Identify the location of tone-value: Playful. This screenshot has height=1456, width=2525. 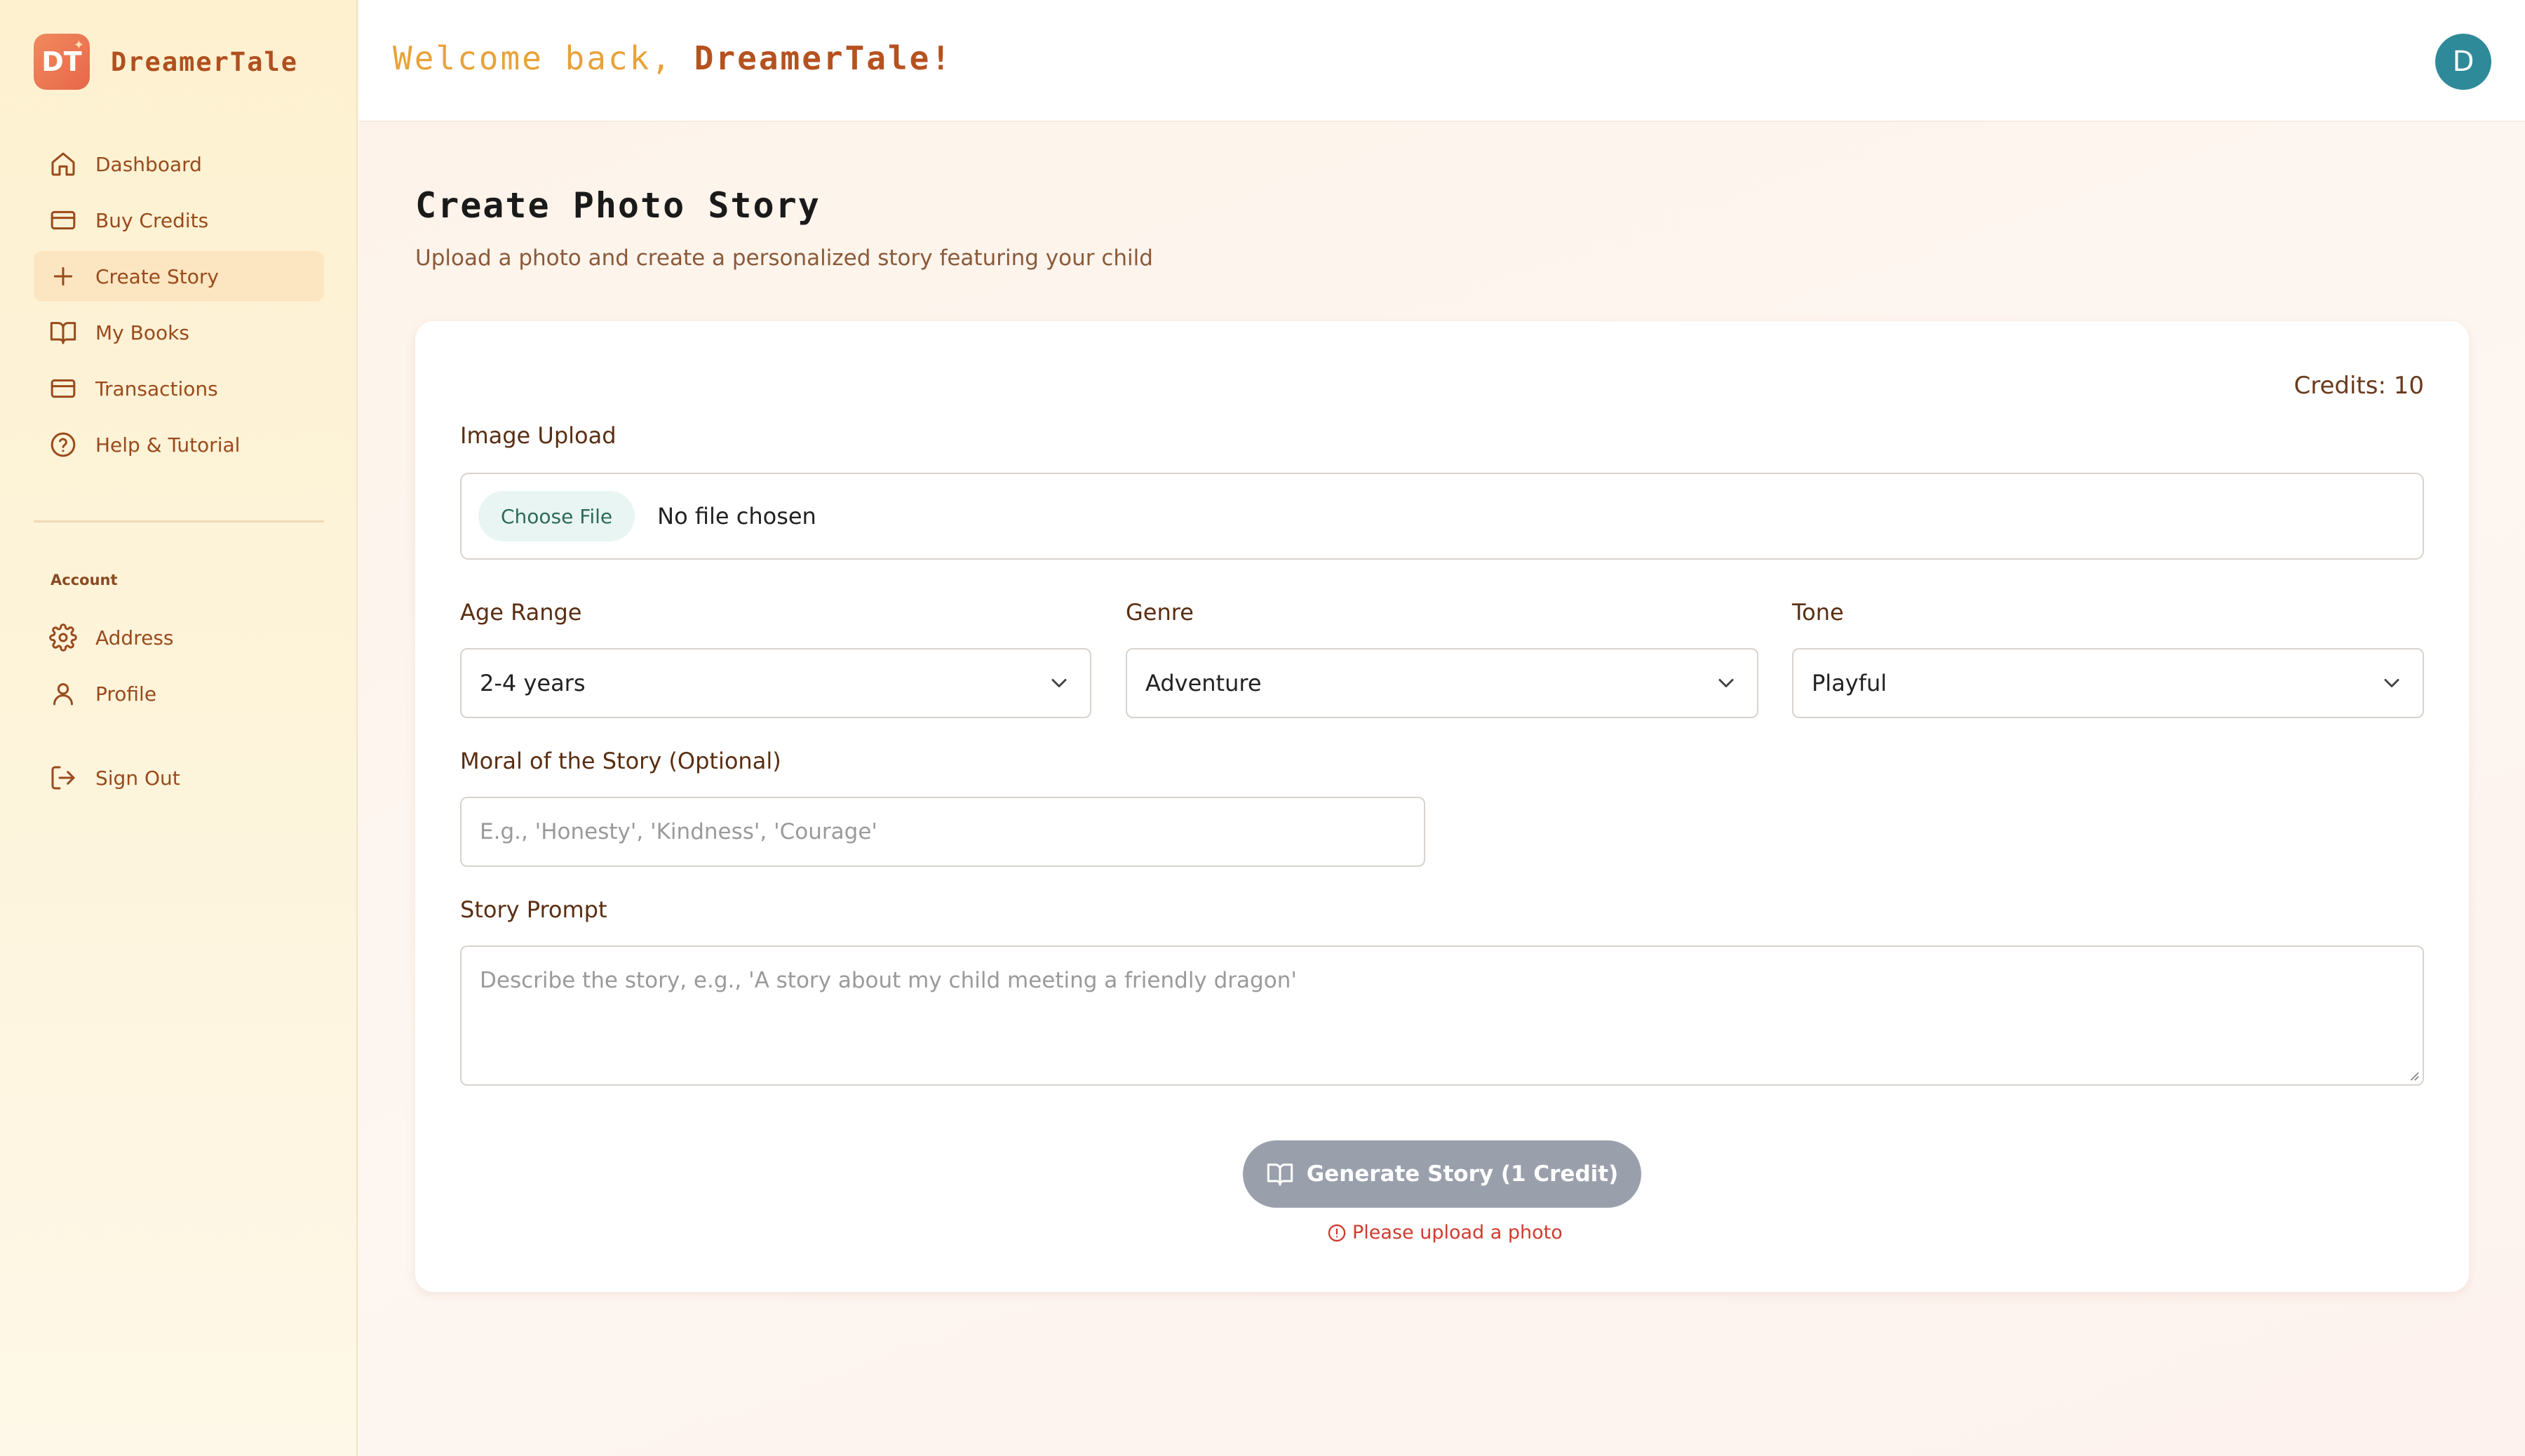
(1849, 683).